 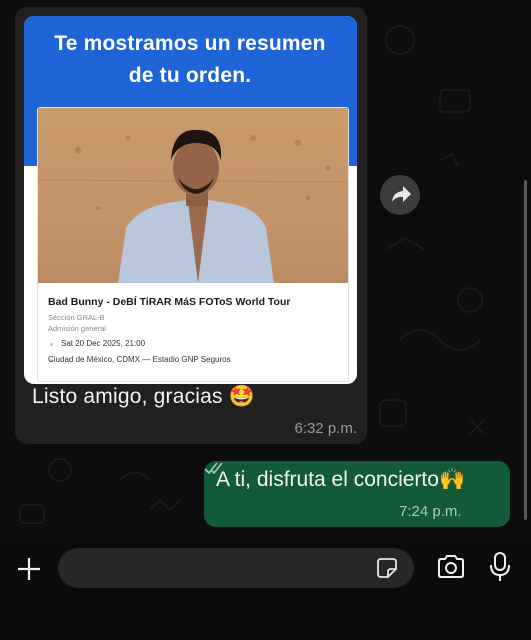 I want to click on plus-icon, so click(x=29, y=569).